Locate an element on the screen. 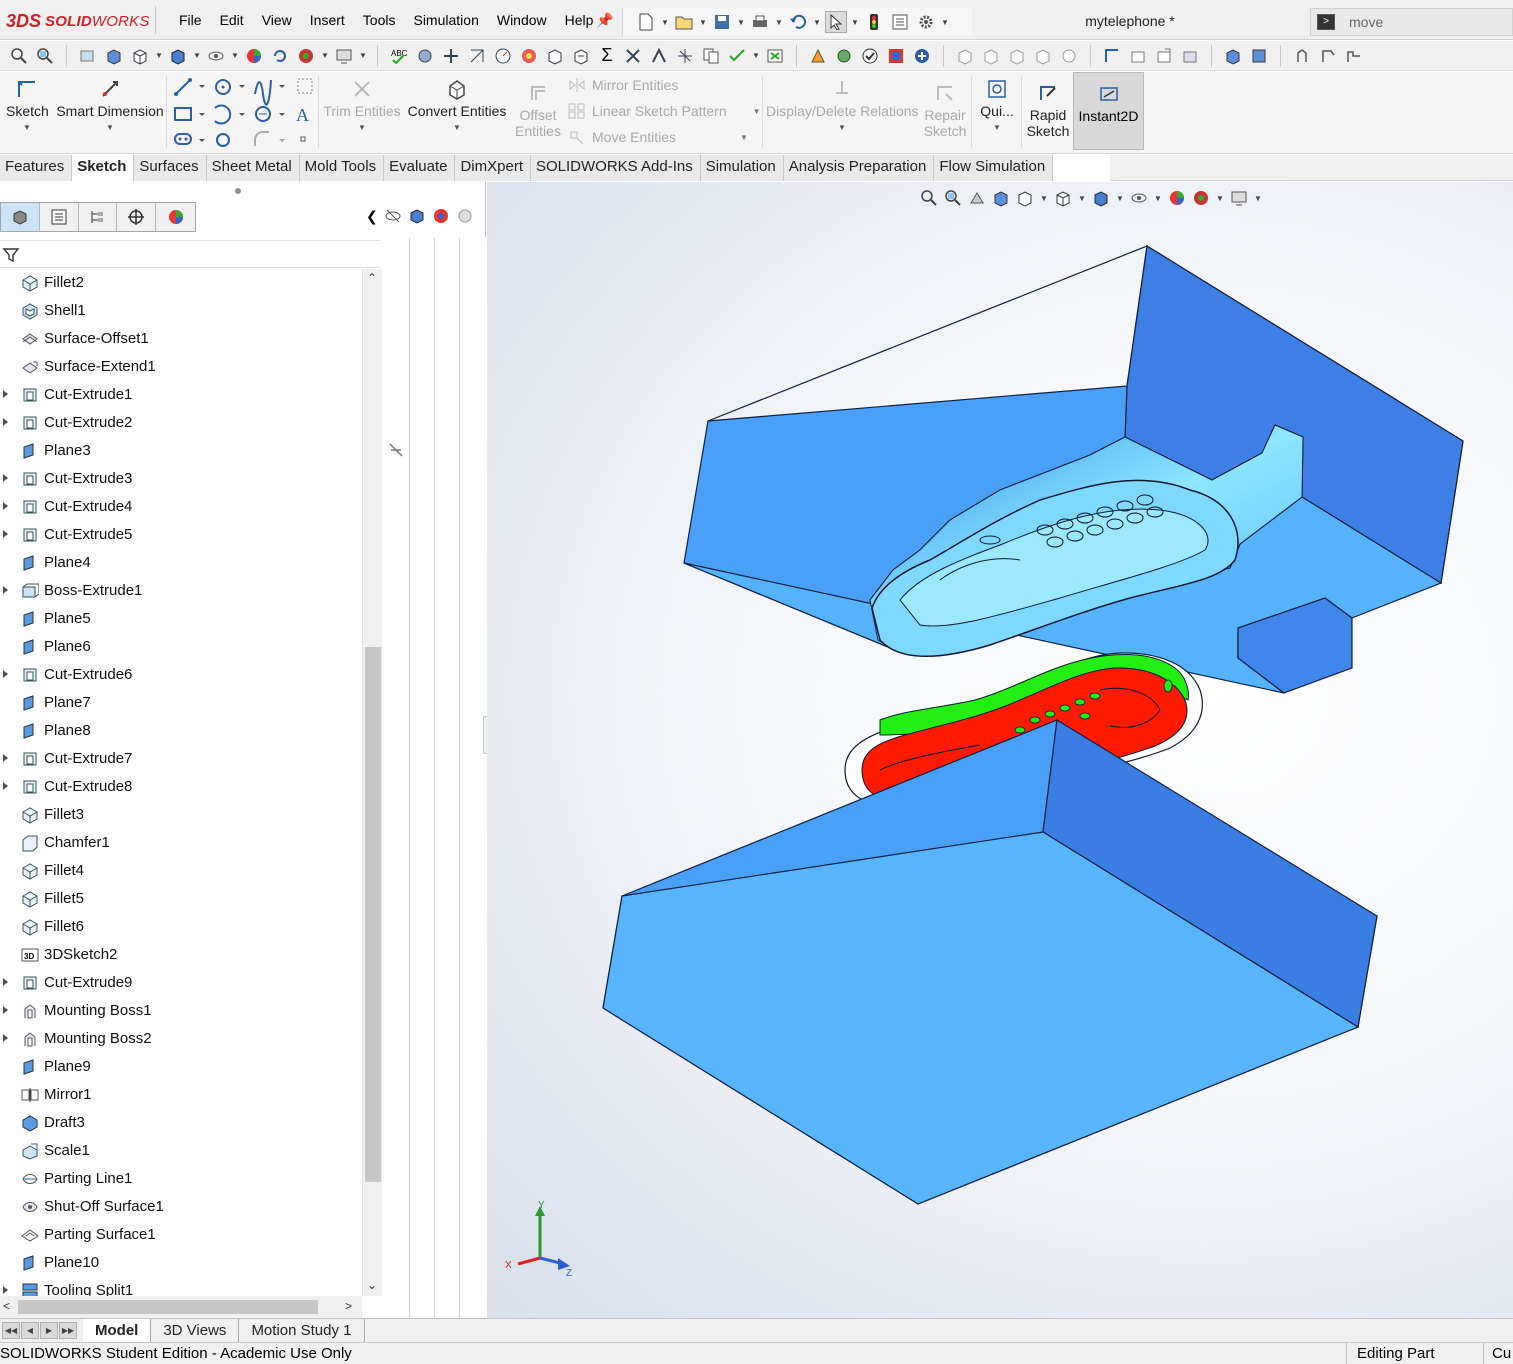 The width and height of the screenshot is (1513, 1364). parting-surface-tool-icon is located at coordinates (1017, 56).